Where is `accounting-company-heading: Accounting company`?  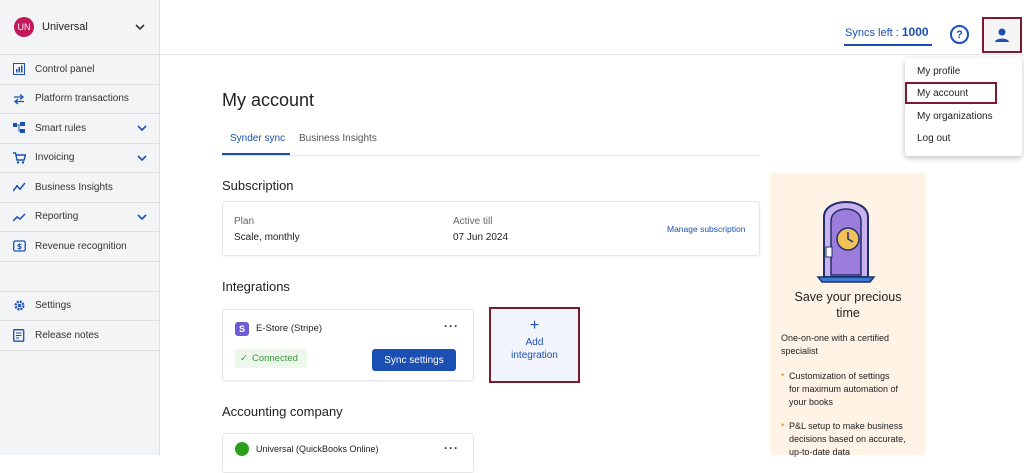
accounting-company-heading: Accounting company is located at coordinates (282, 411).